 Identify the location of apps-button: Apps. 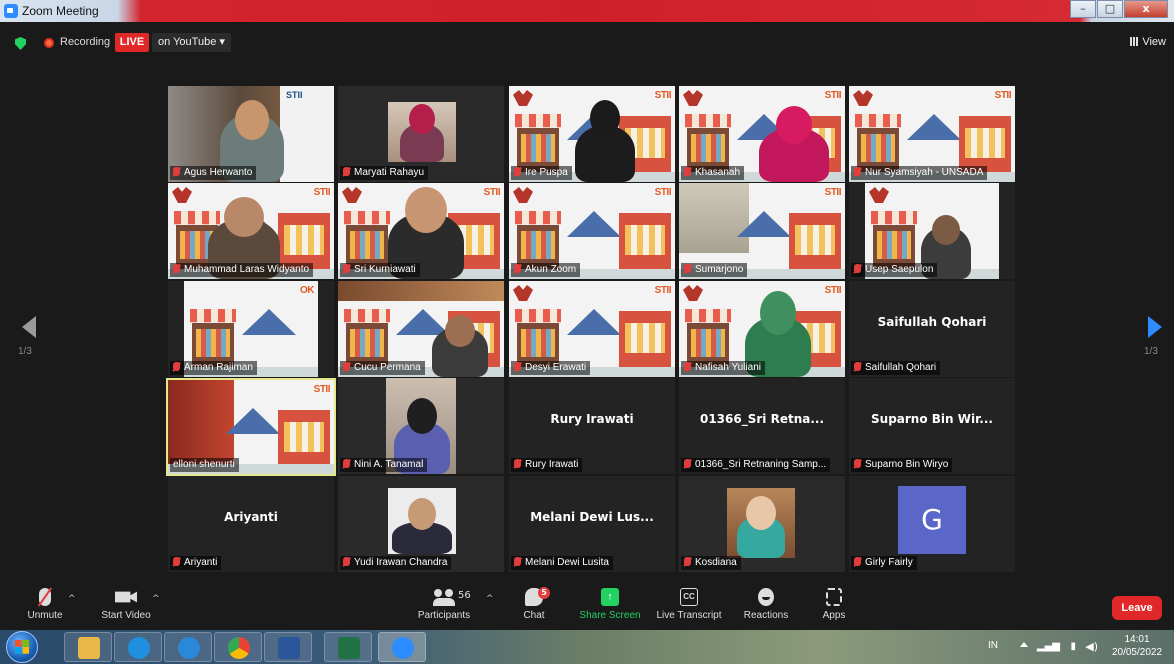
(834, 604).